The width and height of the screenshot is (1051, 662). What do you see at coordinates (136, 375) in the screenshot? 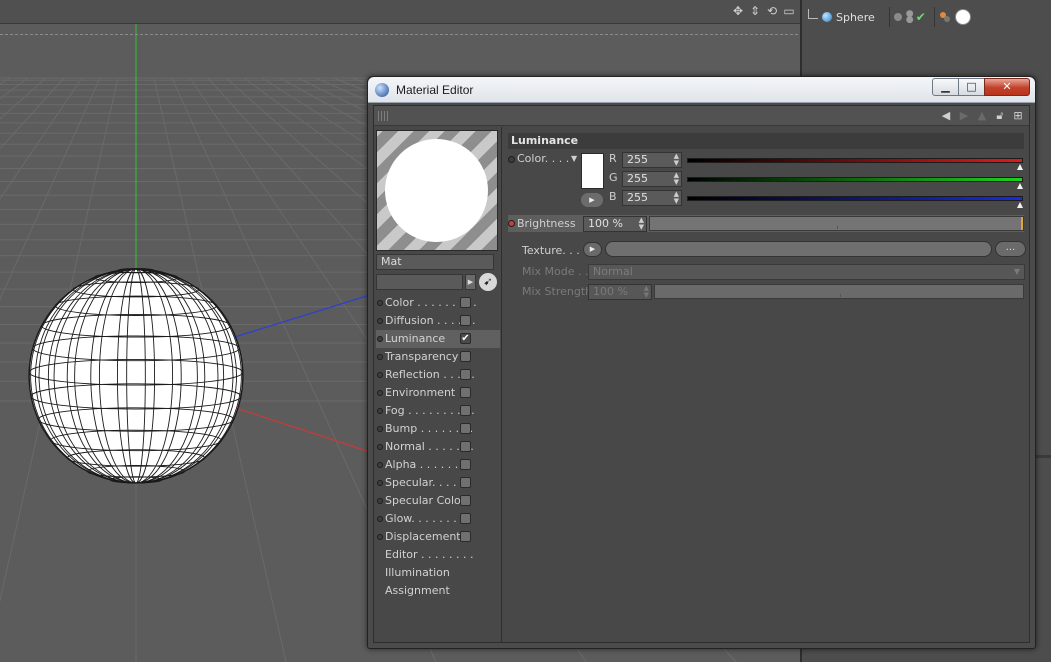
I see `sphere-wireframe` at bounding box center [136, 375].